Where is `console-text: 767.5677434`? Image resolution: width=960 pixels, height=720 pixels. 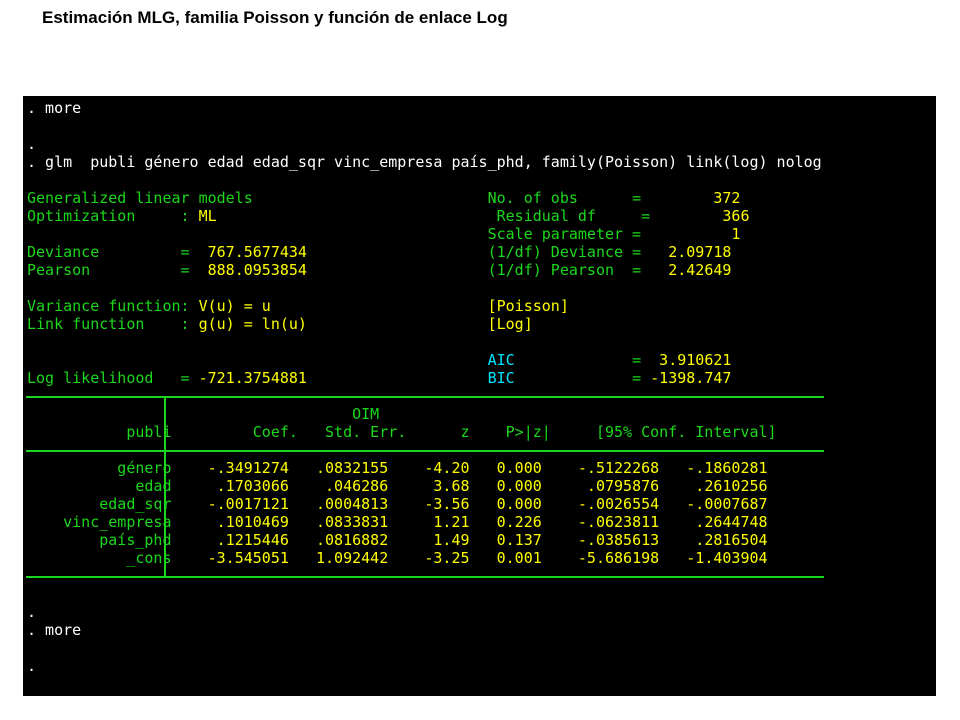
console-text: 767.5677434 is located at coordinates (257, 252).